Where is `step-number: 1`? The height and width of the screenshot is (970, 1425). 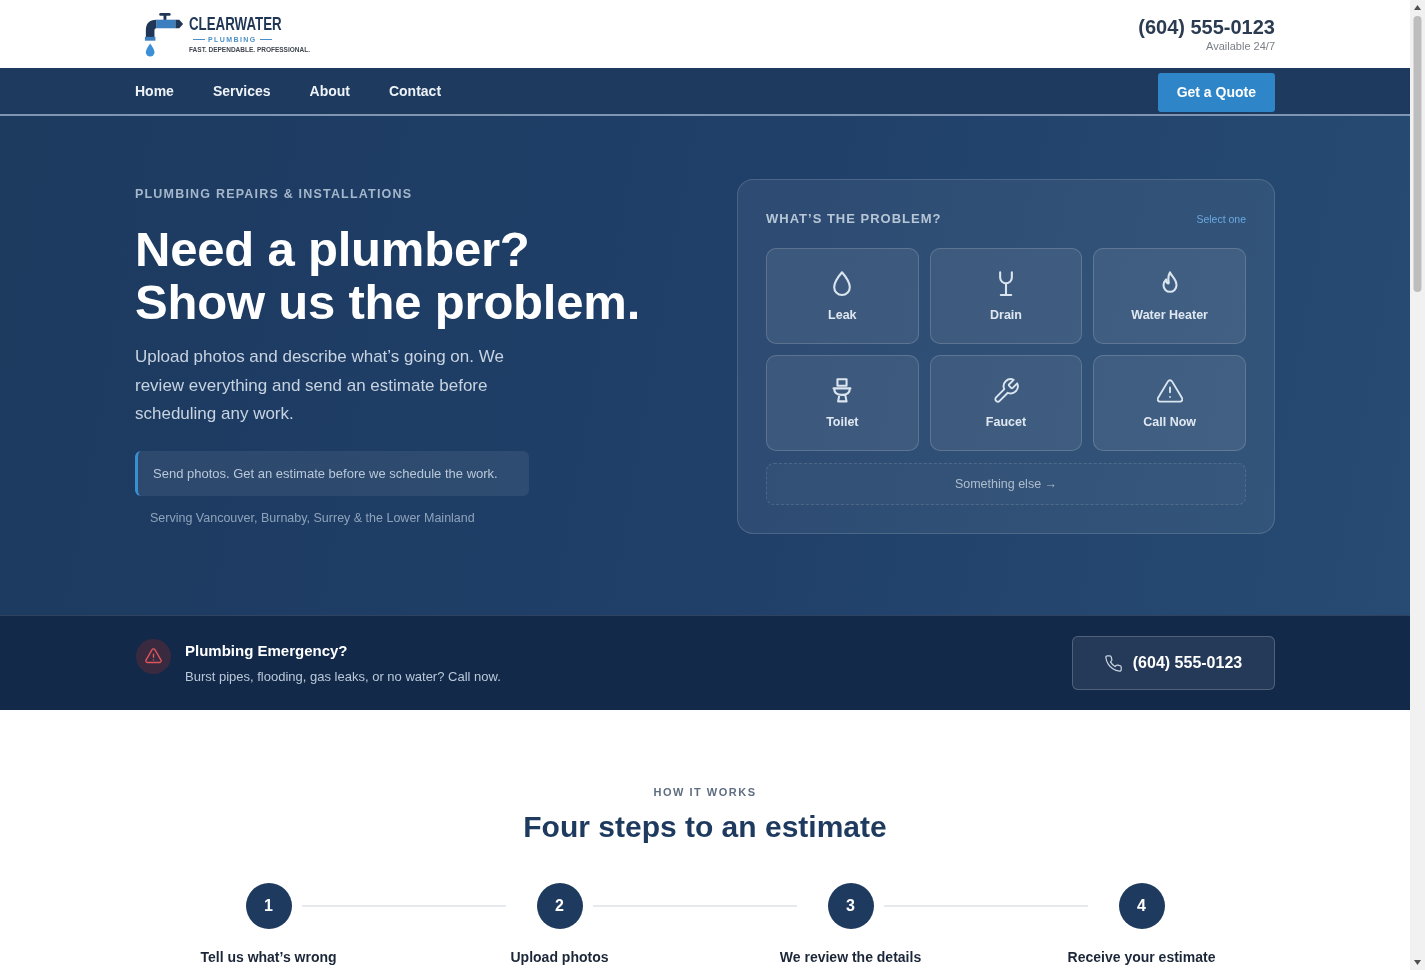 step-number: 1 is located at coordinates (268, 906).